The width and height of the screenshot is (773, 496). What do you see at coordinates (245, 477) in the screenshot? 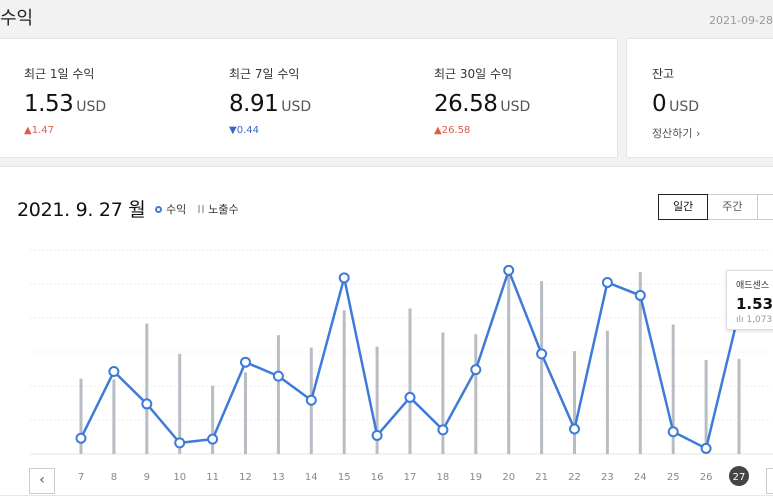
I see `x-tick-label: 12` at bounding box center [245, 477].